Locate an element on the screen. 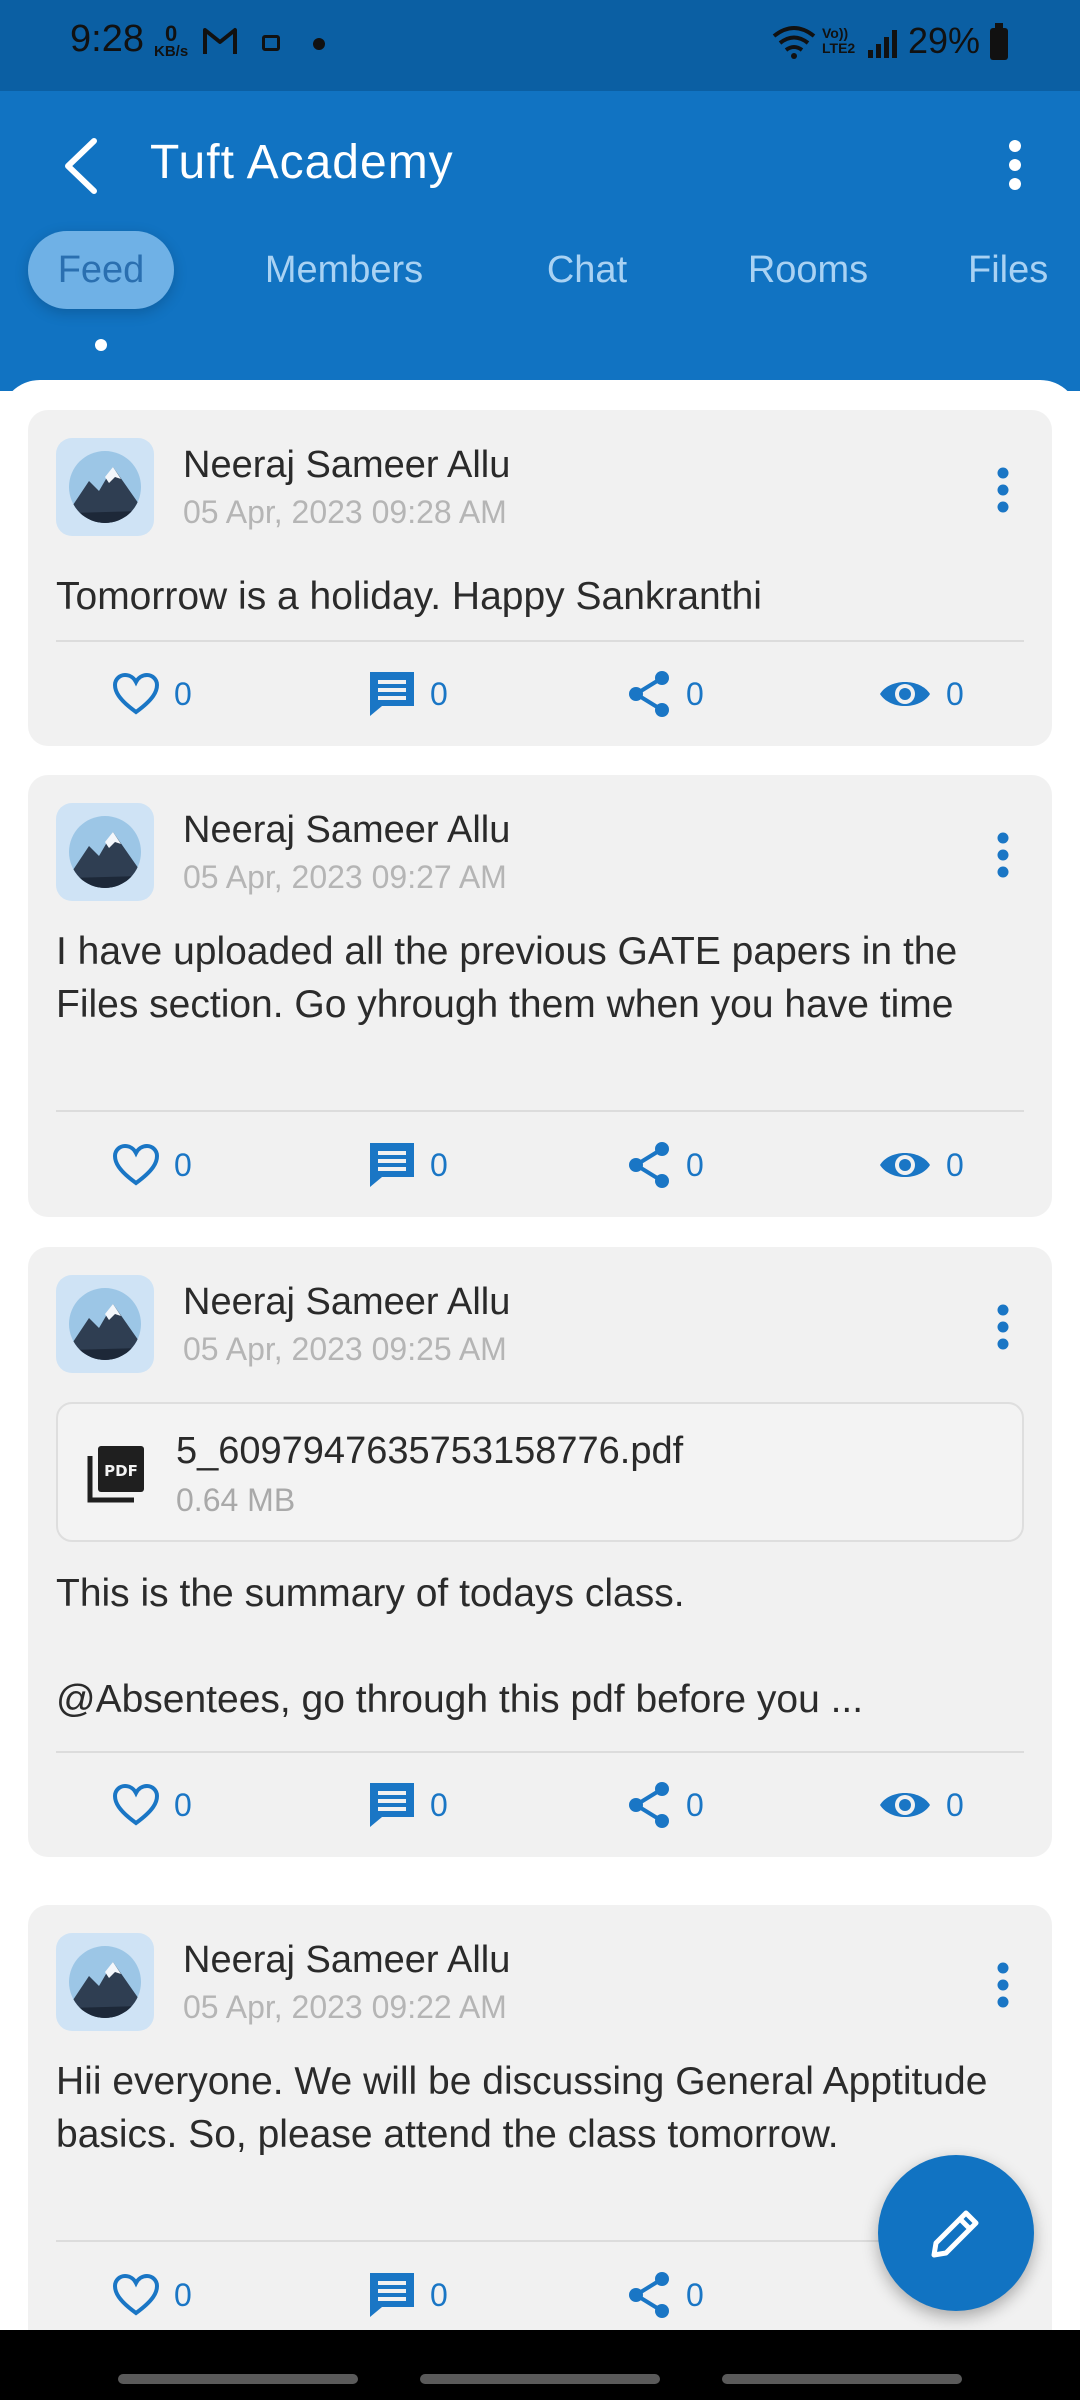  notification-icon is located at coordinates (271, 43).